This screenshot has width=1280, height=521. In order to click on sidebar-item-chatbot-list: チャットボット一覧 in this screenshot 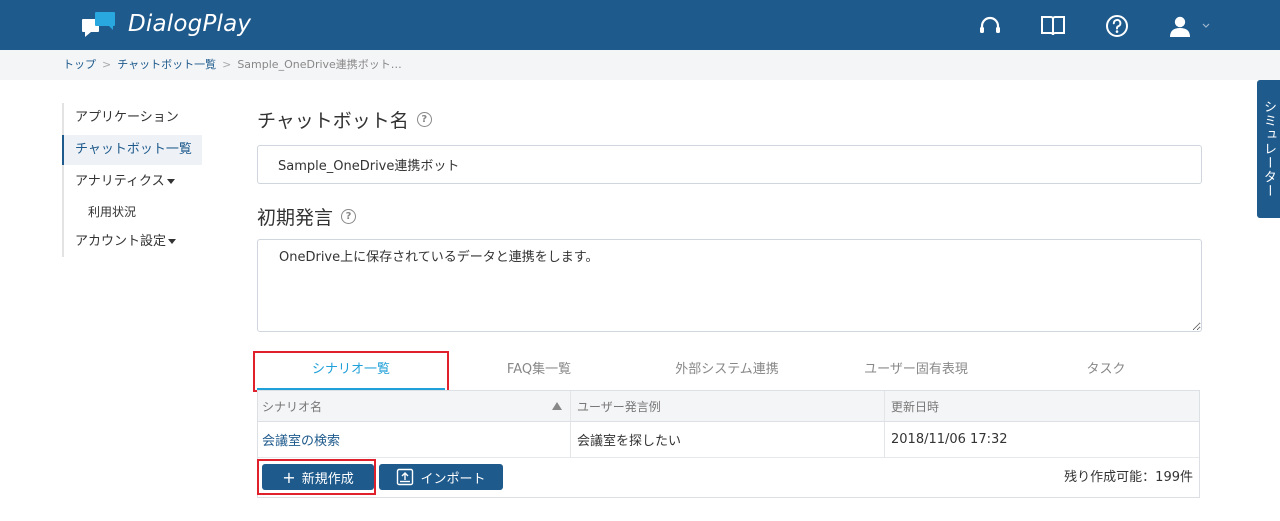, I will do `click(132, 150)`.